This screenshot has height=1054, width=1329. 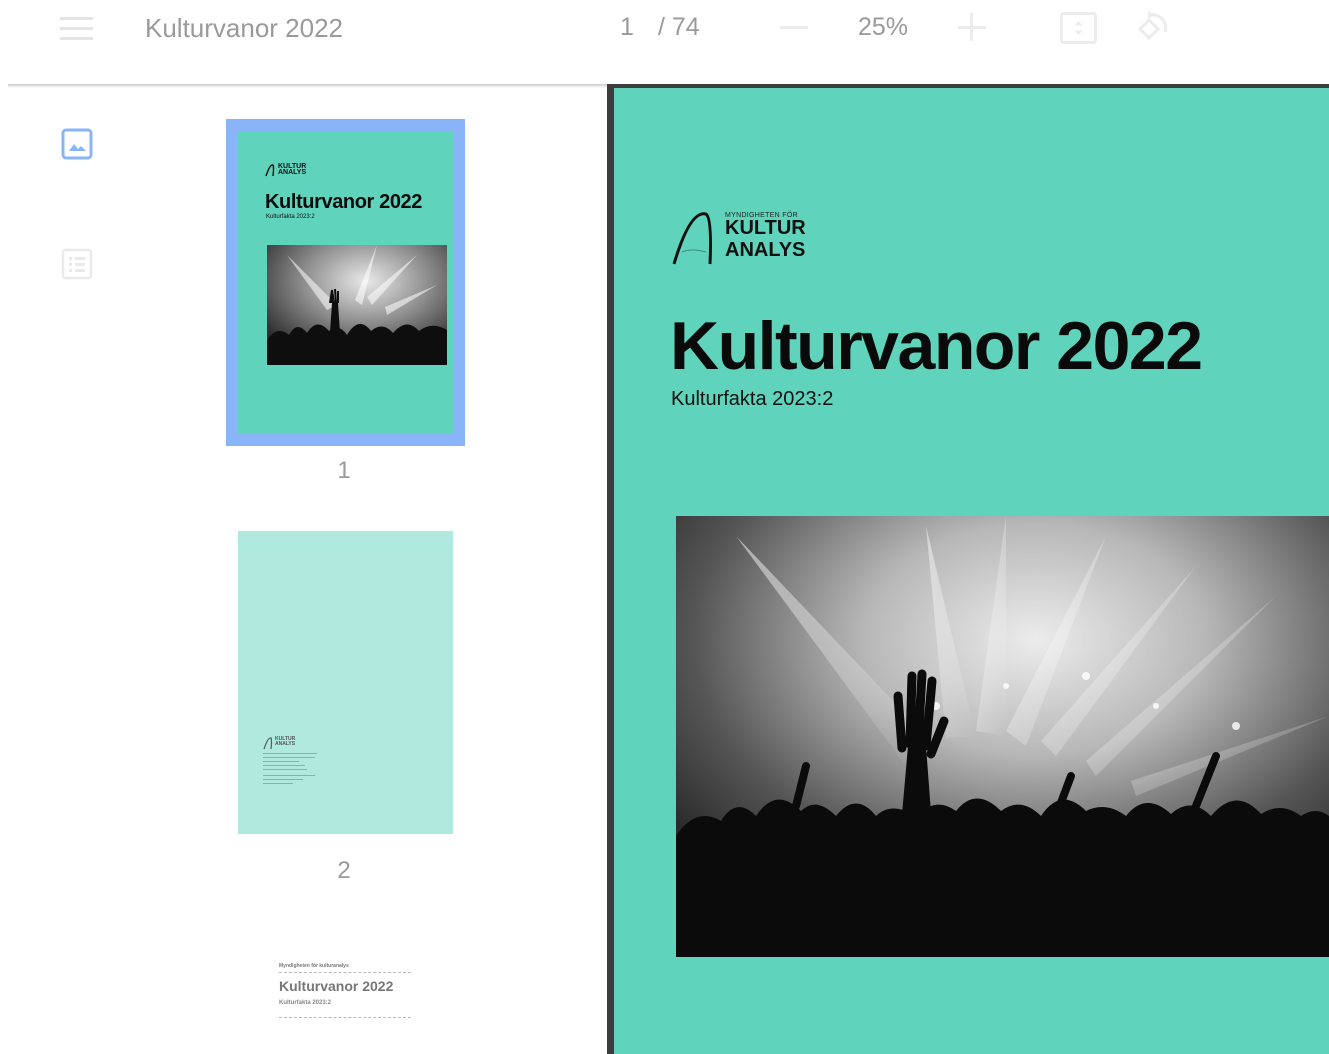 I want to click on logo-analys-text: ANALYS, so click(x=765, y=250).